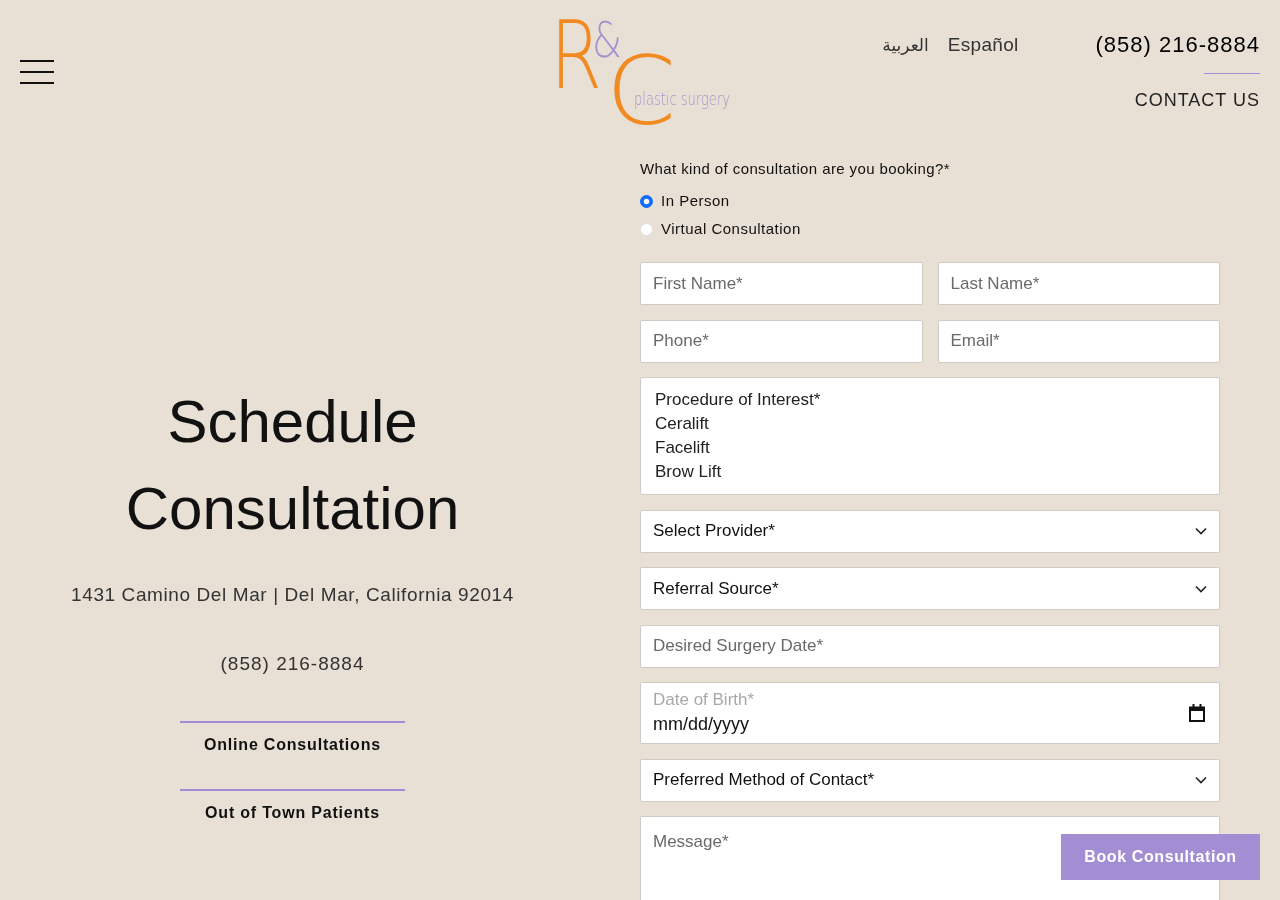 The height and width of the screenshot is (900, 1280). Describe the element at coordinates (1197, 713) in the screenshot. I see `calendar-icon` at that location.